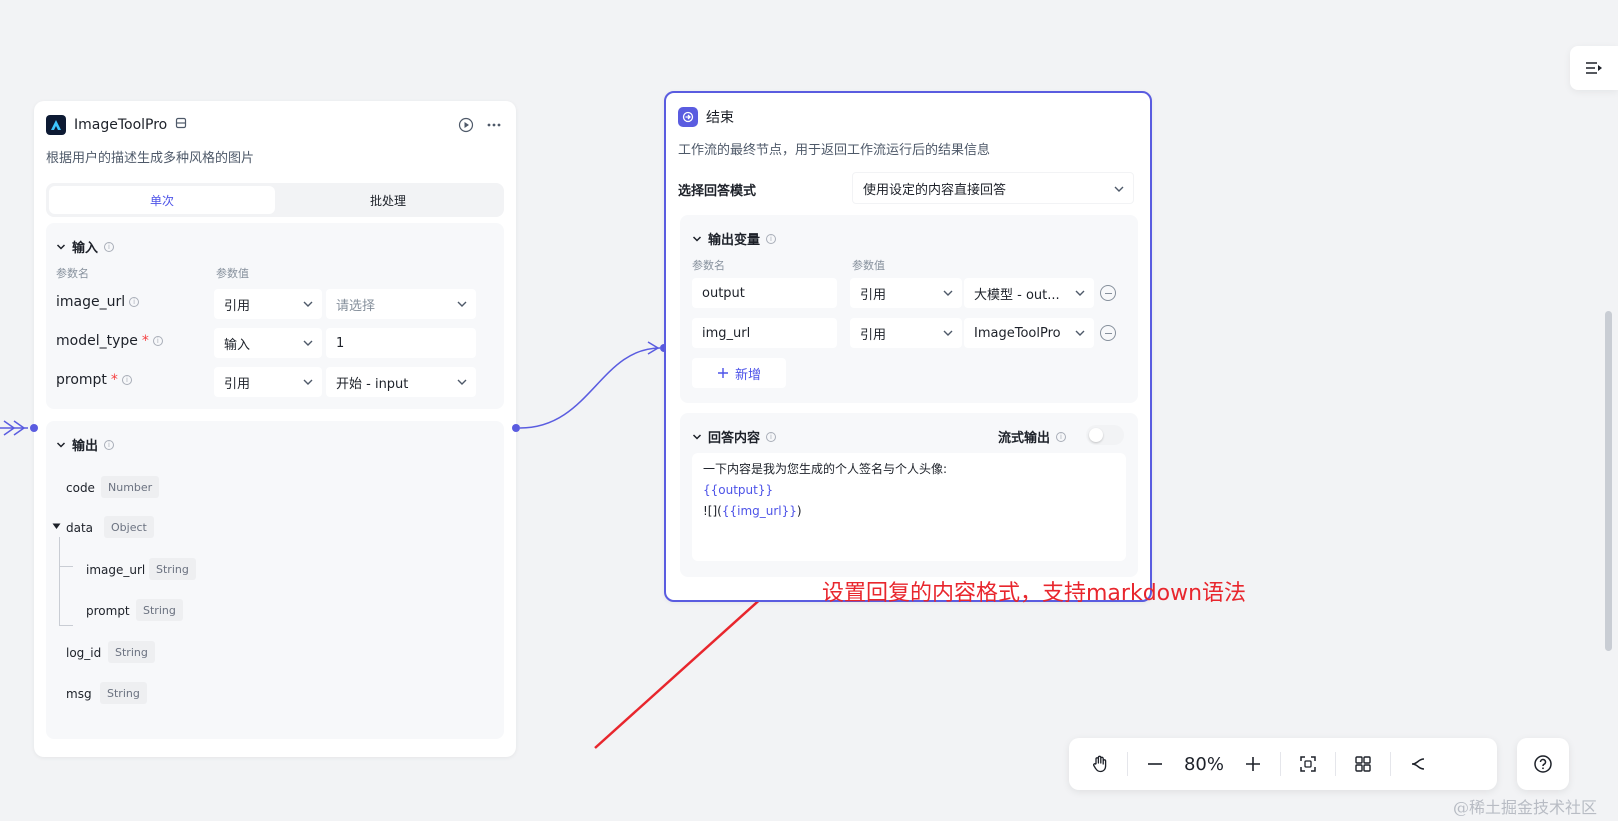 Image resolution: width=1618 pixels, height=821 pixels. Describe the element at coordinates (1105, 435) in the screenshot. I see `stream-output-toggle` at that location.